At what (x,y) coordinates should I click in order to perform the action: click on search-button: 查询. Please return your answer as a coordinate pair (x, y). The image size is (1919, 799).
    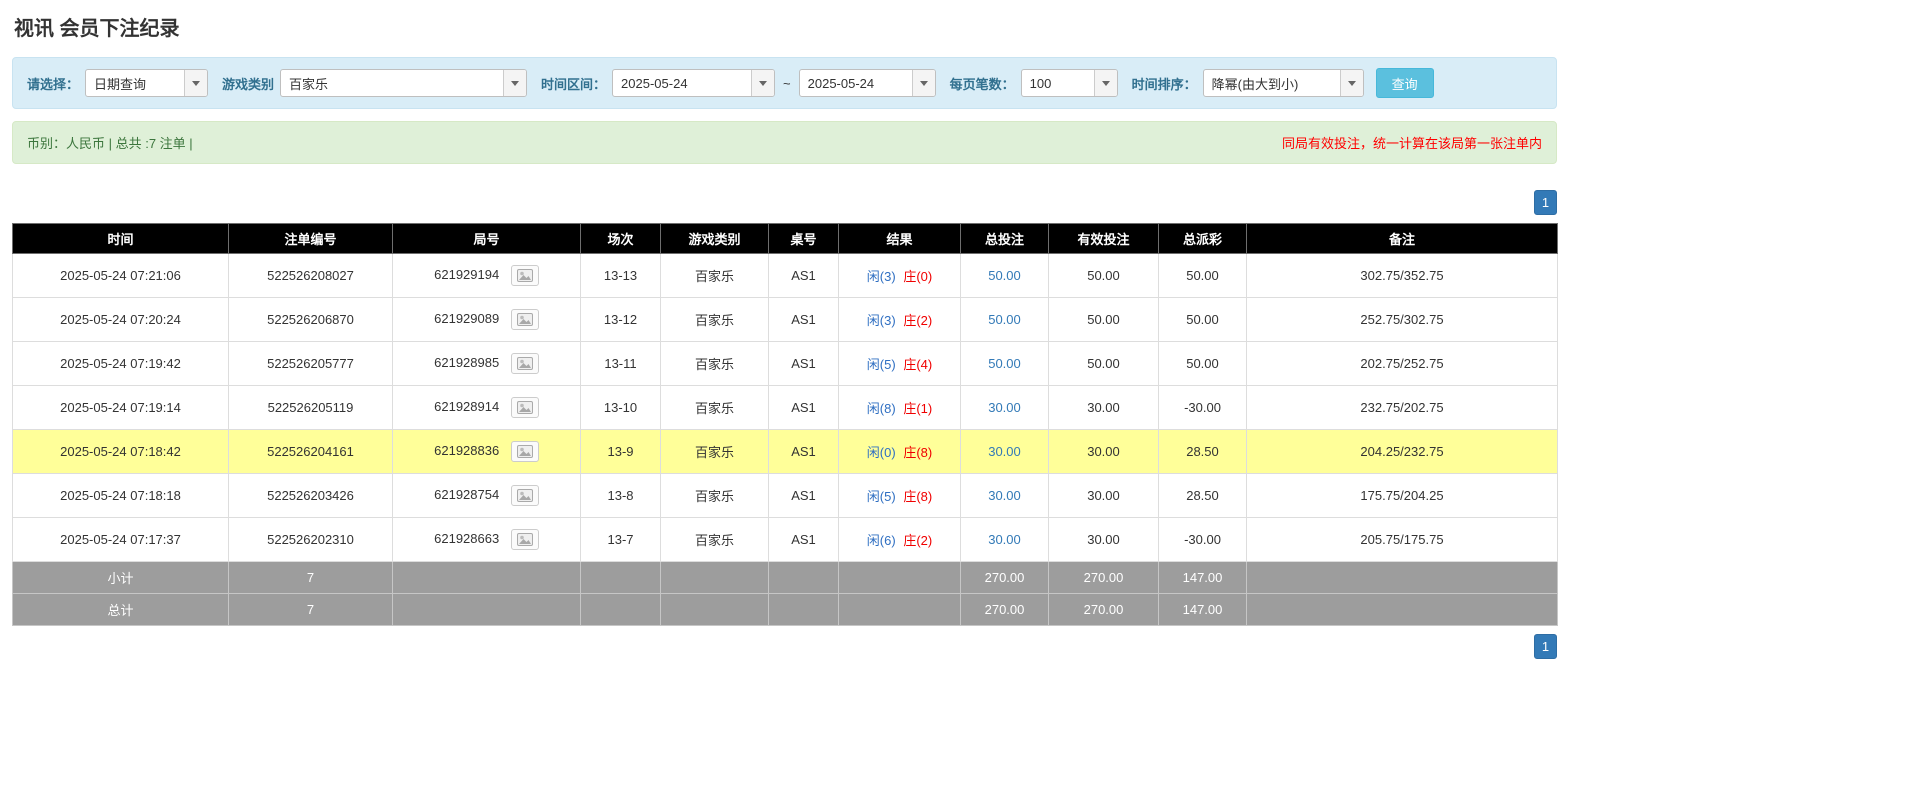
    Looking at the image, I should click on (1404, 83).